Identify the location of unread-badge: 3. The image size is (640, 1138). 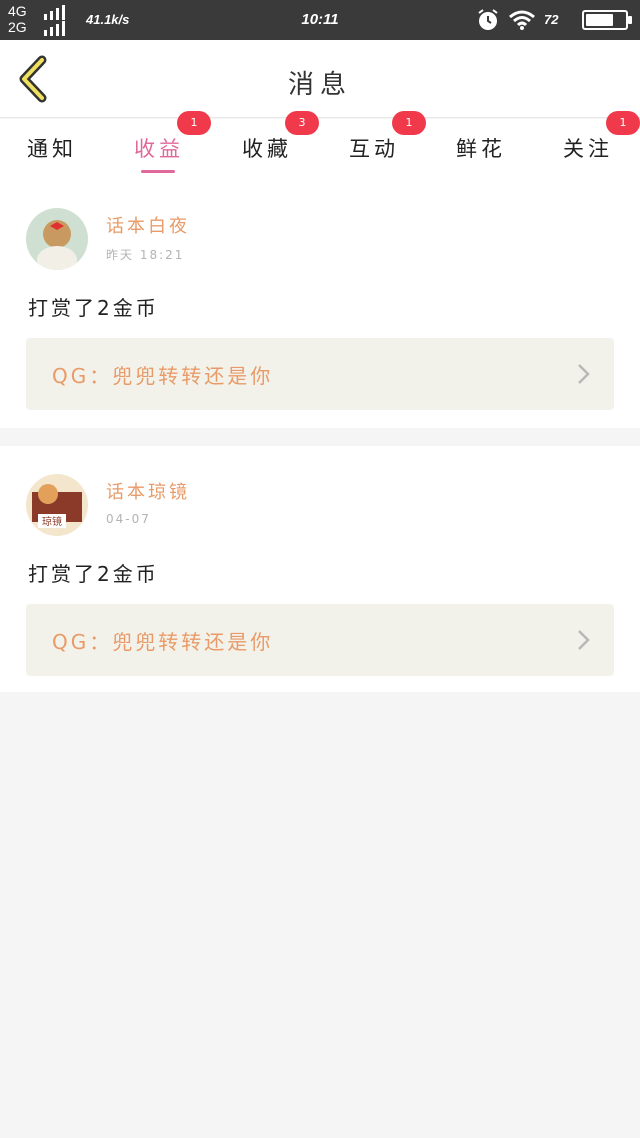
(302, 123).